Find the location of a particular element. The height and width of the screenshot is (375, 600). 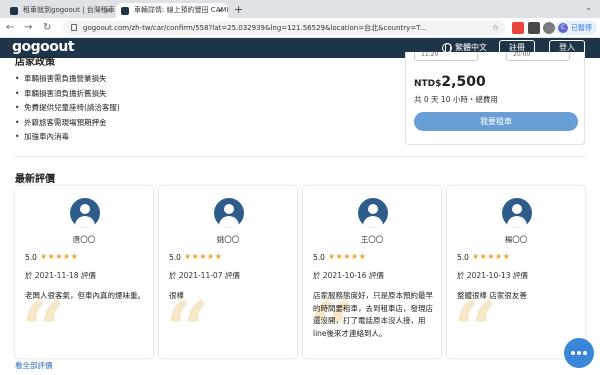

review-text: 老闆人很客氣，但車內真的煙味重。 is located at coordinates (85, 295).